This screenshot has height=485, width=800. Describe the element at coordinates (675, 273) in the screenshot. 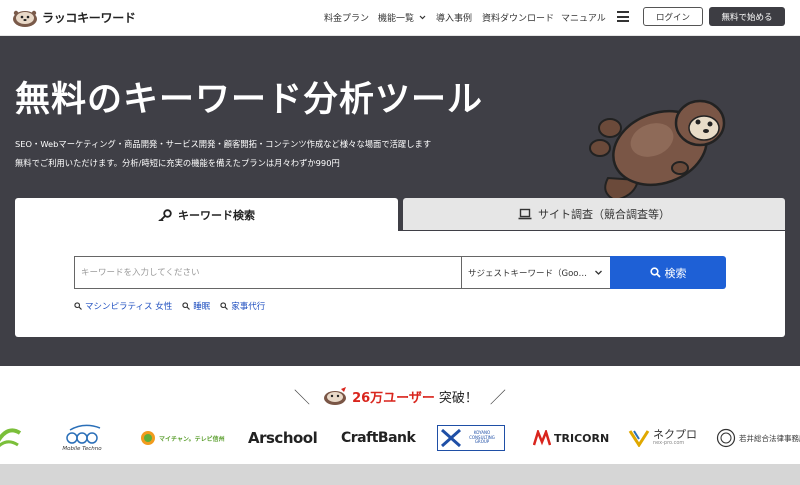

I see `search-button-label: 検索` at that location.